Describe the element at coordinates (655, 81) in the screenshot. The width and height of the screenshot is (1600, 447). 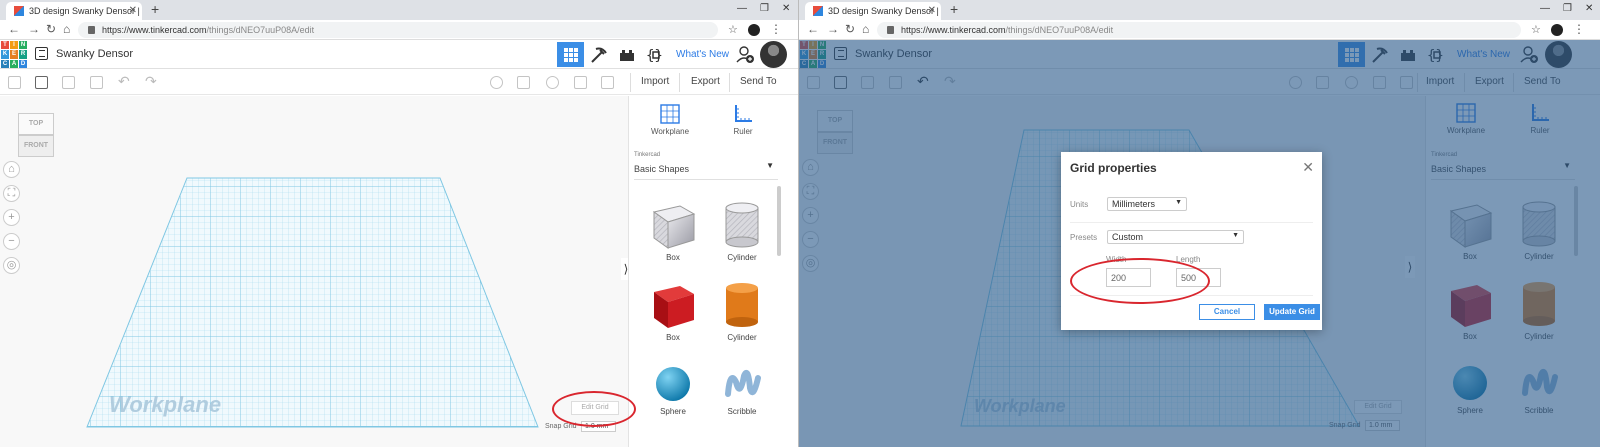
I see `import-button: Import` at that location.